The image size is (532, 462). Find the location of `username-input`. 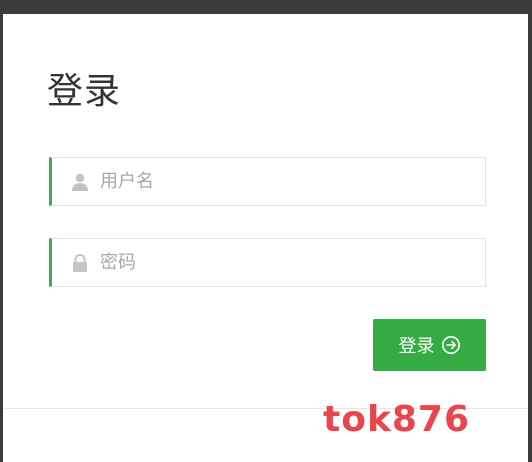

username-input is located at coordinates (290, 181).